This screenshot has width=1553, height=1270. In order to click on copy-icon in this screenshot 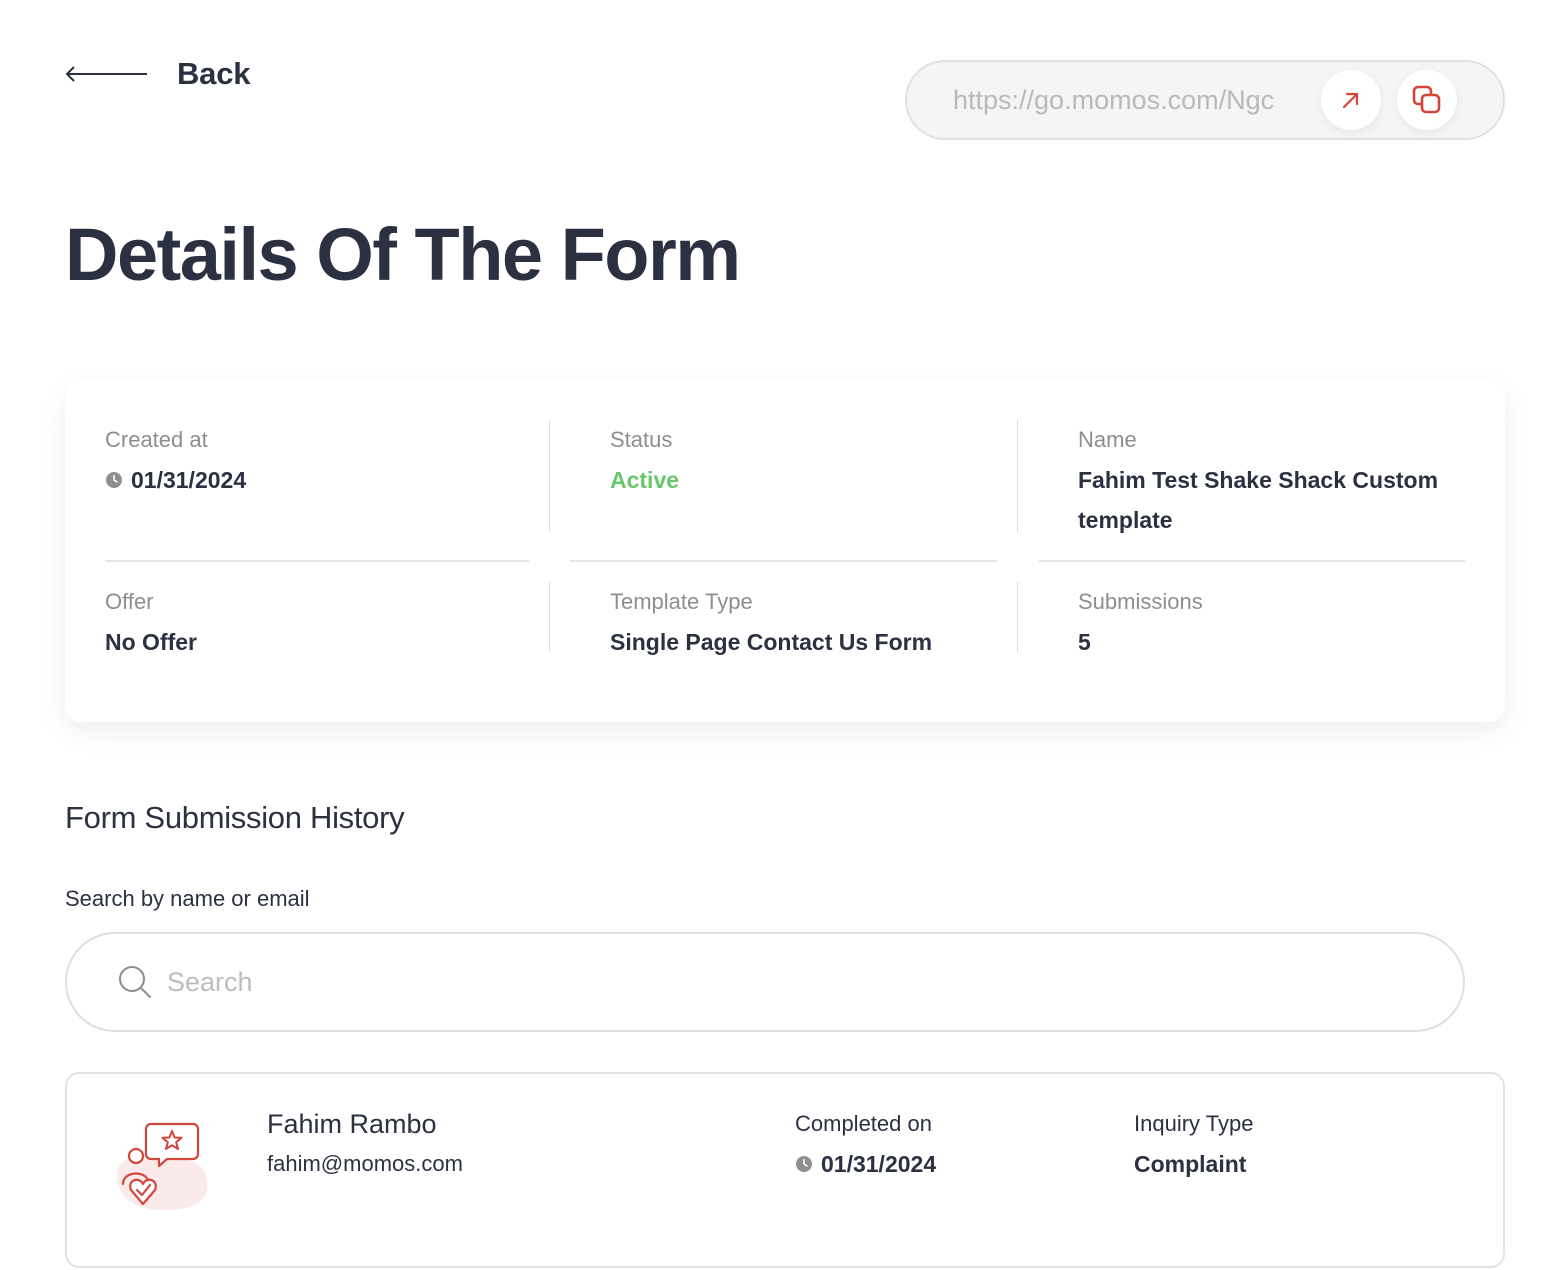, I will do `click(1426, 99)`.